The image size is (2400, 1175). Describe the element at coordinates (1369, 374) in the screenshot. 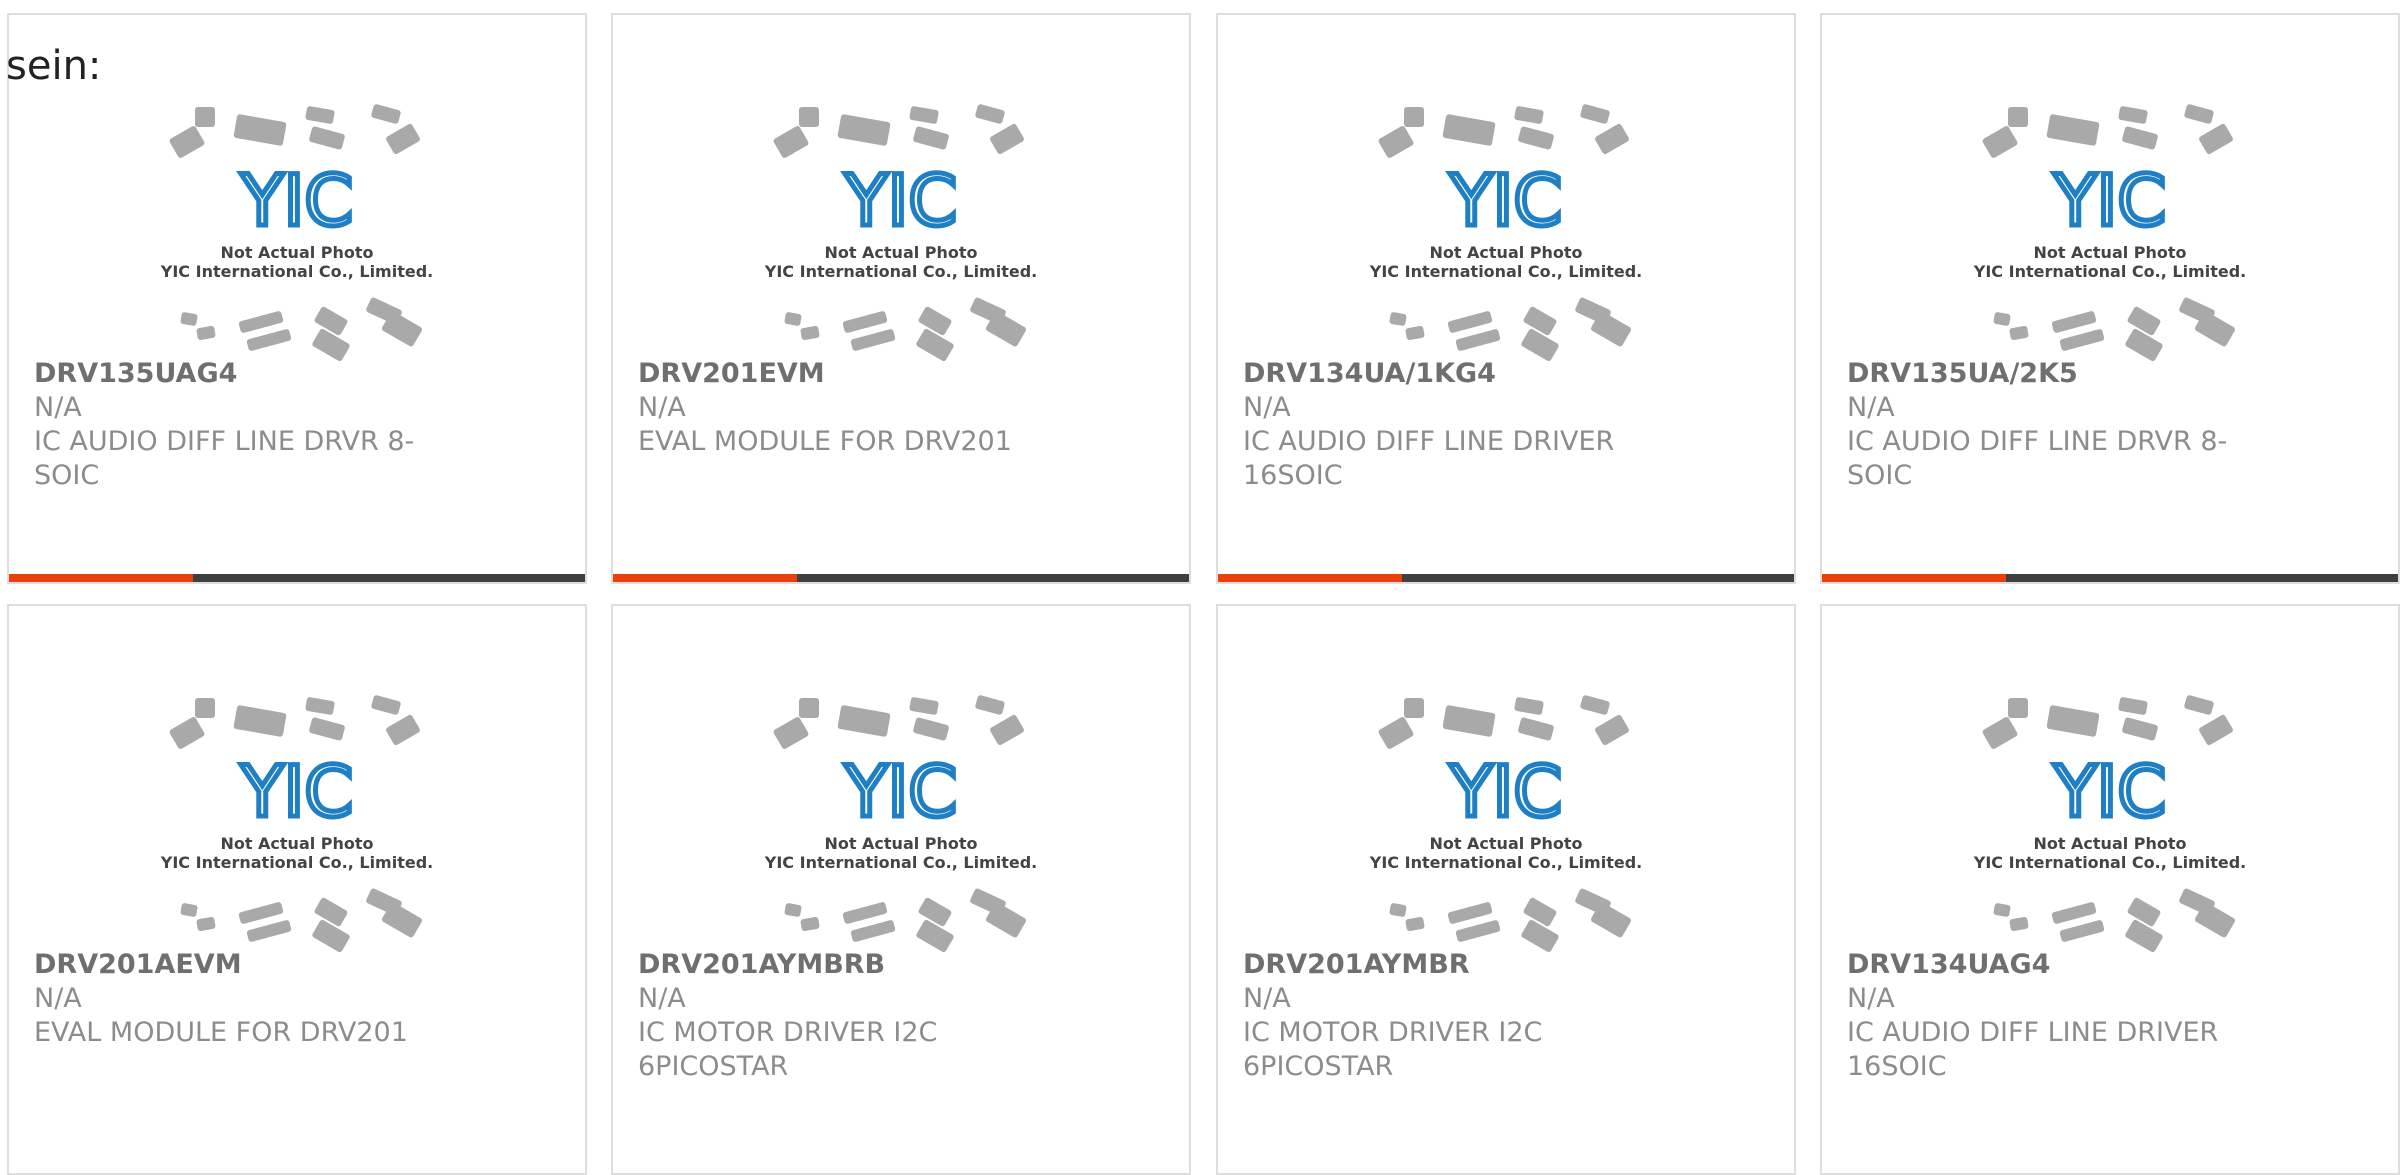

I see `part-number: DRV134UA/1KG4` at that location.